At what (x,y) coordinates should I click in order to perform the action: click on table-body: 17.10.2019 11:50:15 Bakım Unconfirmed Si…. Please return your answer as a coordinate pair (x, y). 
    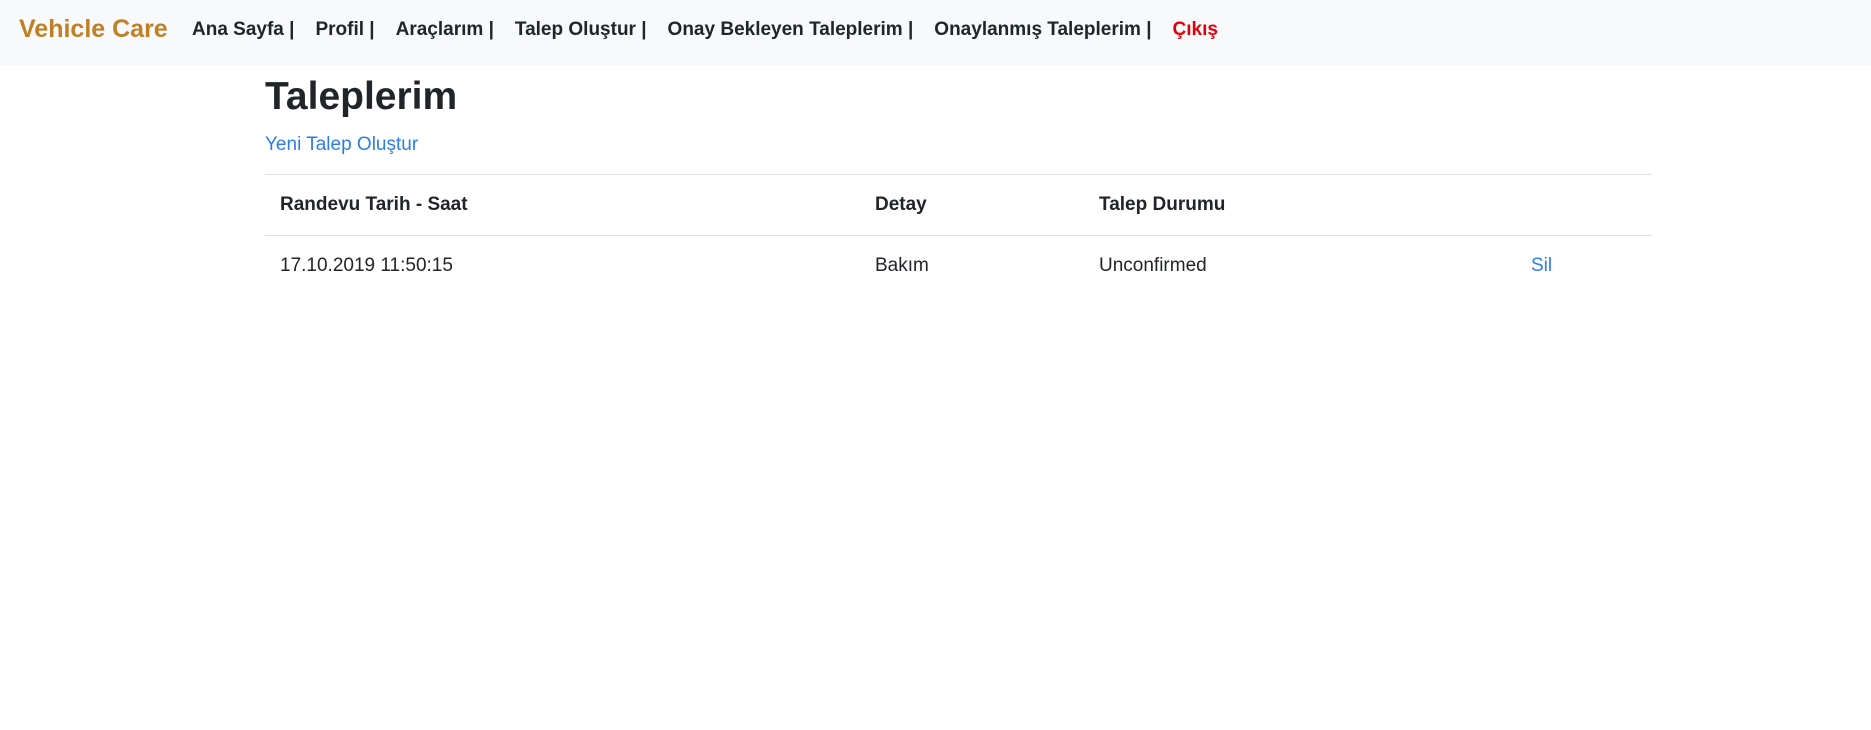
    Looking at the image, I should click on (958, 265).